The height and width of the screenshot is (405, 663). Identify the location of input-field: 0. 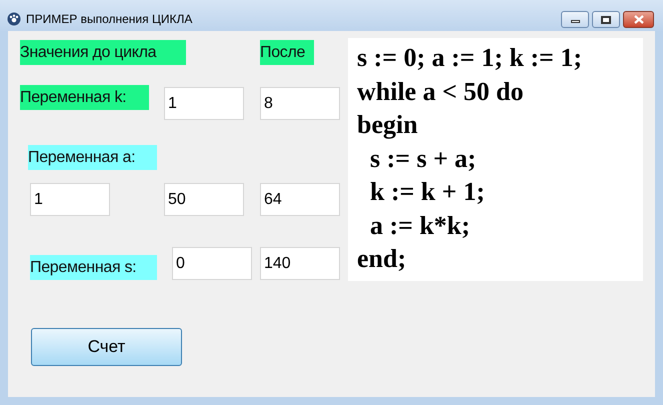
(212, 263).